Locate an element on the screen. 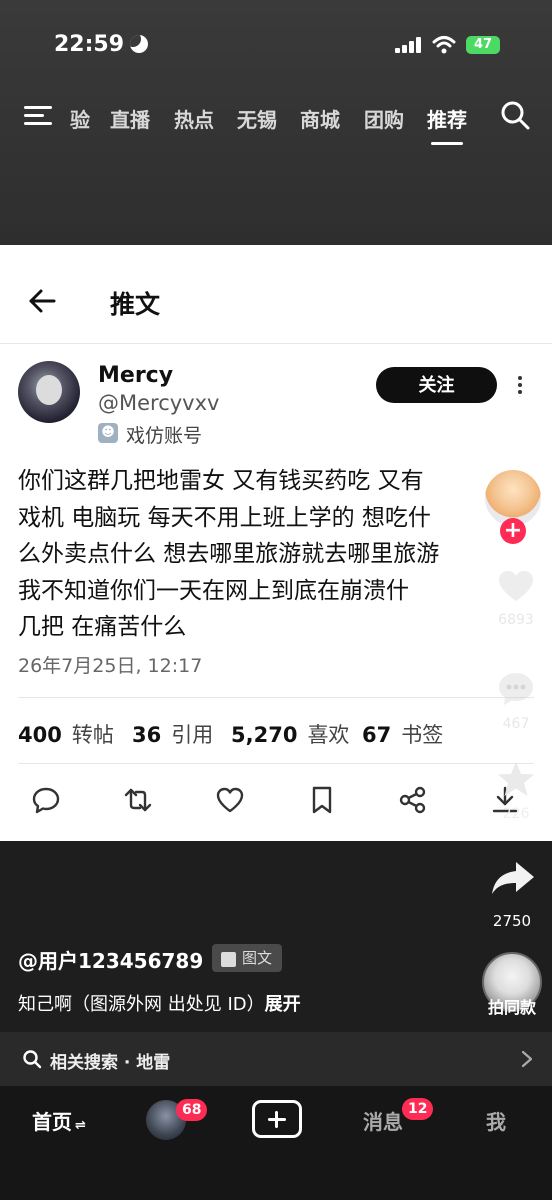  reply-icon is located at coordinates (46, 800).